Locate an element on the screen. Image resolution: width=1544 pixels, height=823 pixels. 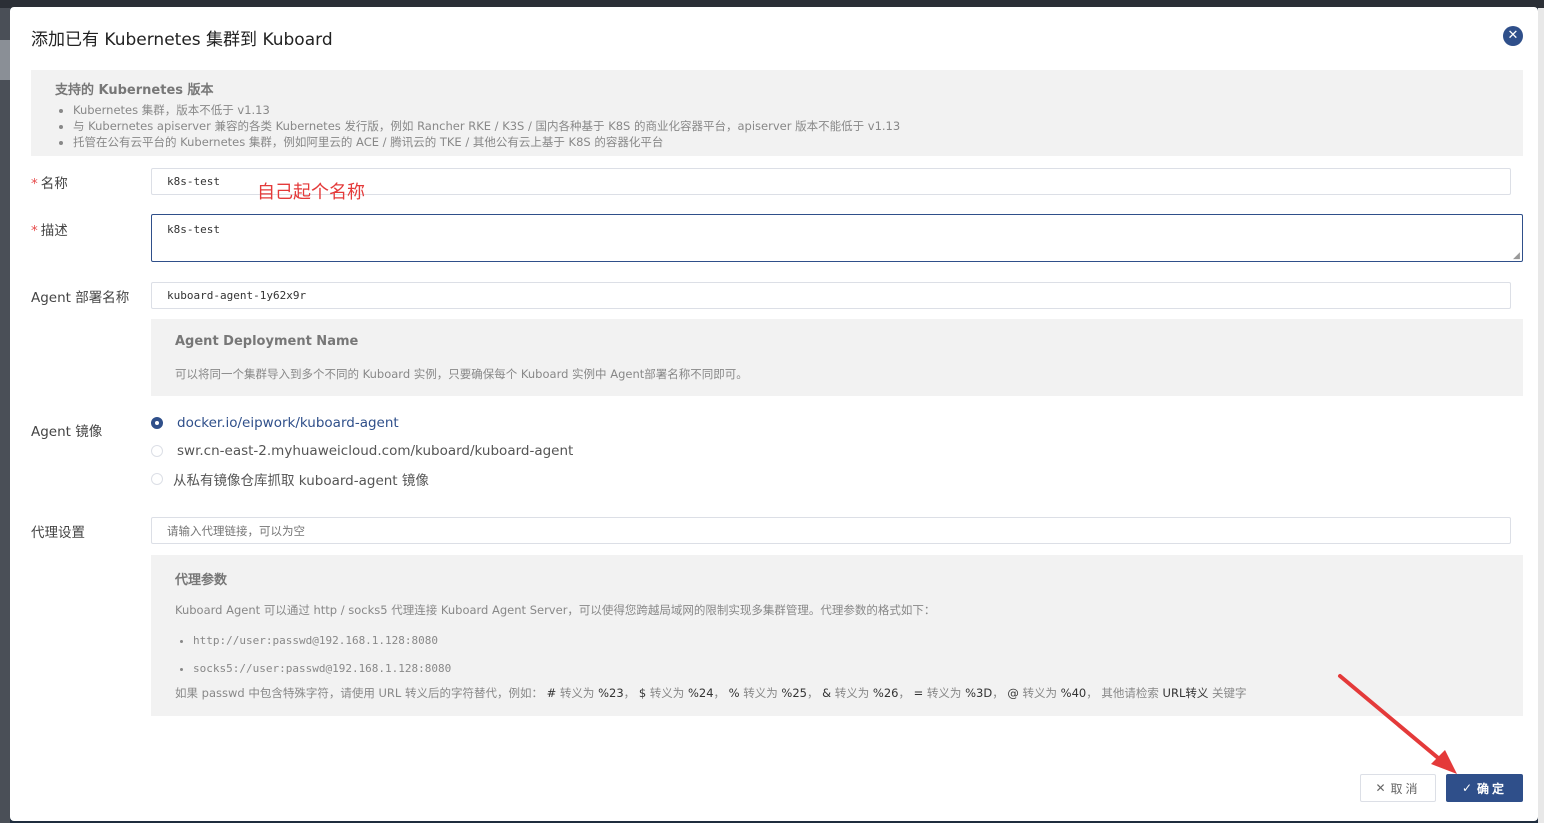
radio-checked-icon is located at coordinates (157, 423).